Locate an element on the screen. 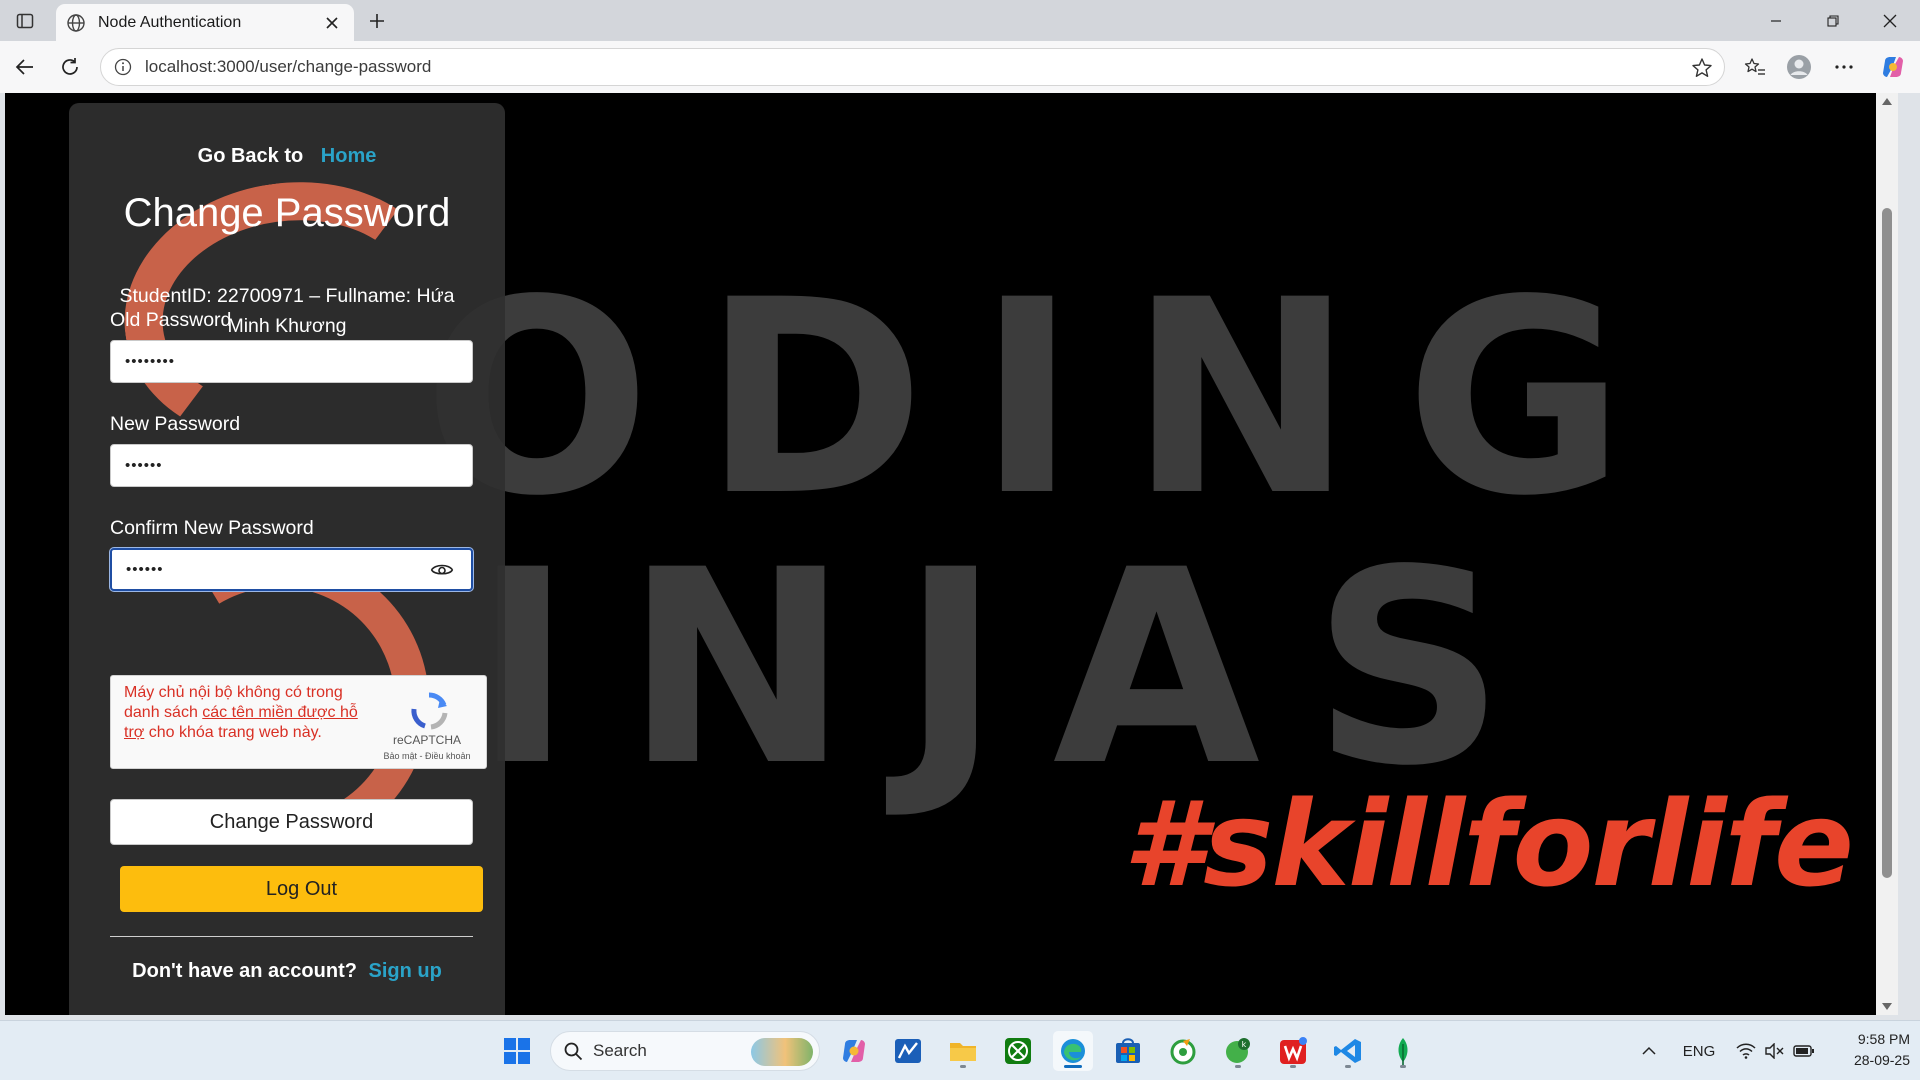  recaptcha-logo-icon is located at coordinates (429, 711).